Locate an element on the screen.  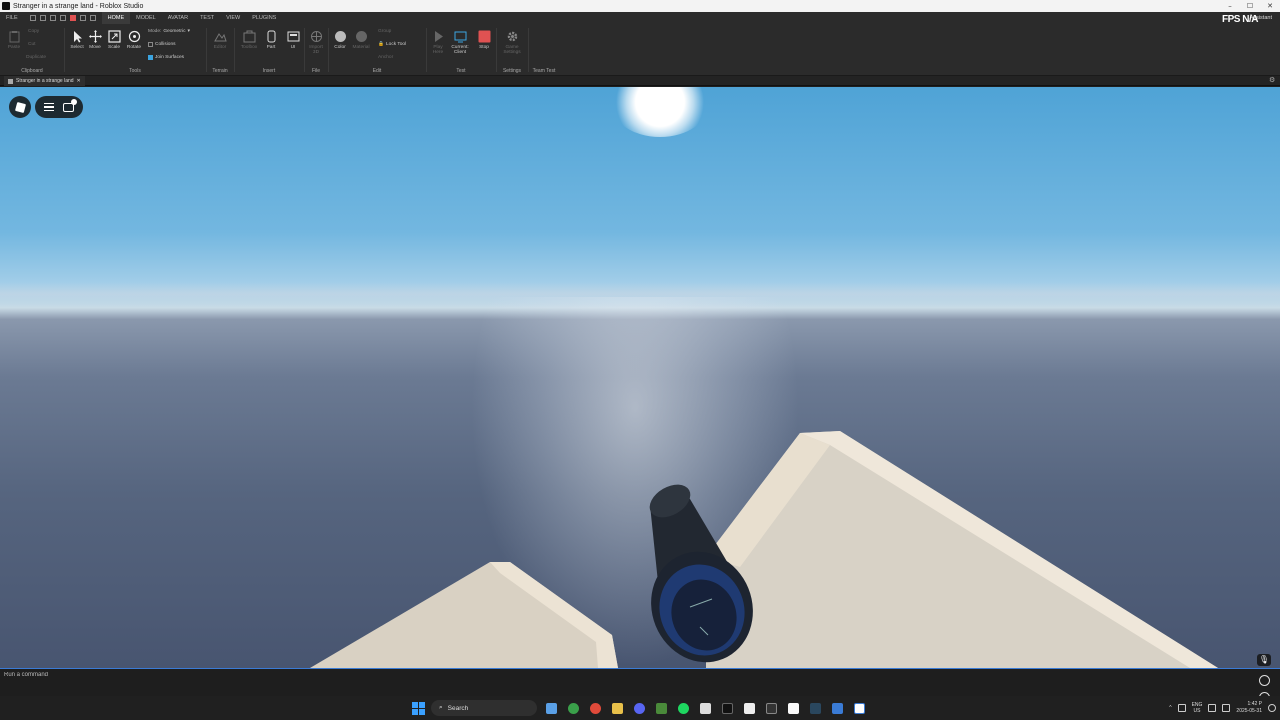
move-tool: Move is located at coordinates (95, 40).